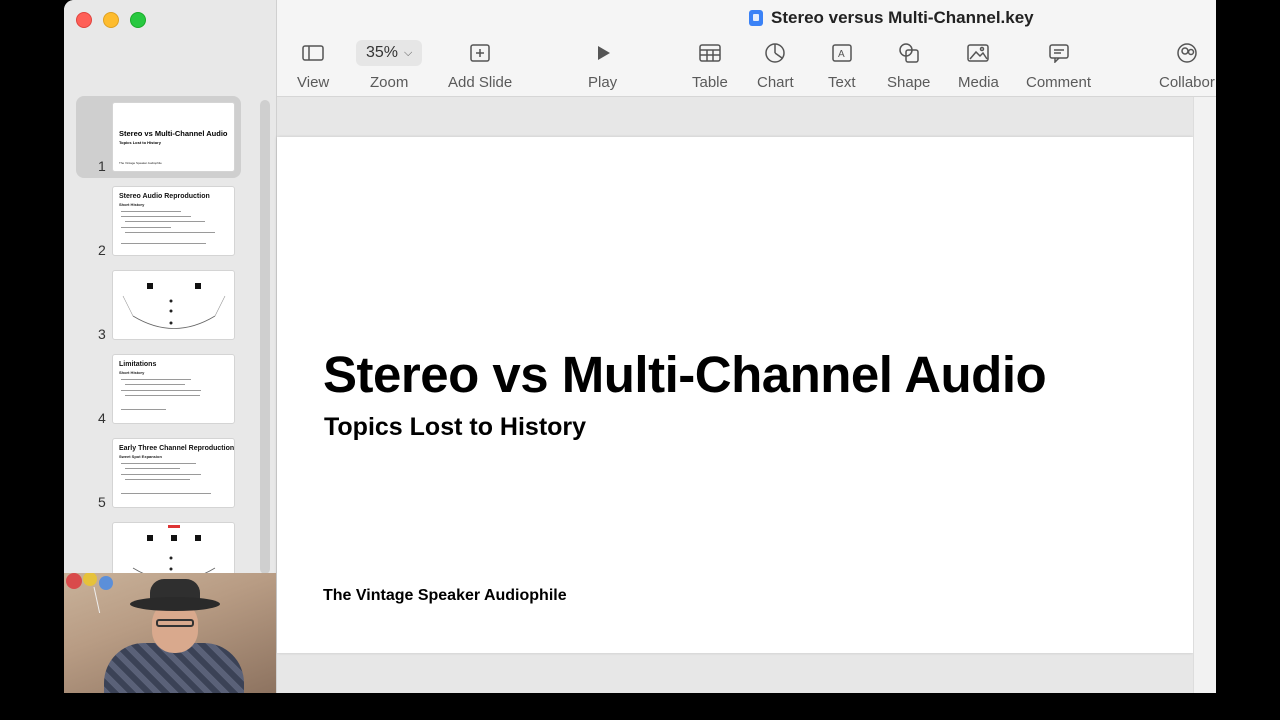 The image size is (1280, 720). Describe the element at coordinates (775, 53) in the screenshot. I see `chart-icon` at that location.